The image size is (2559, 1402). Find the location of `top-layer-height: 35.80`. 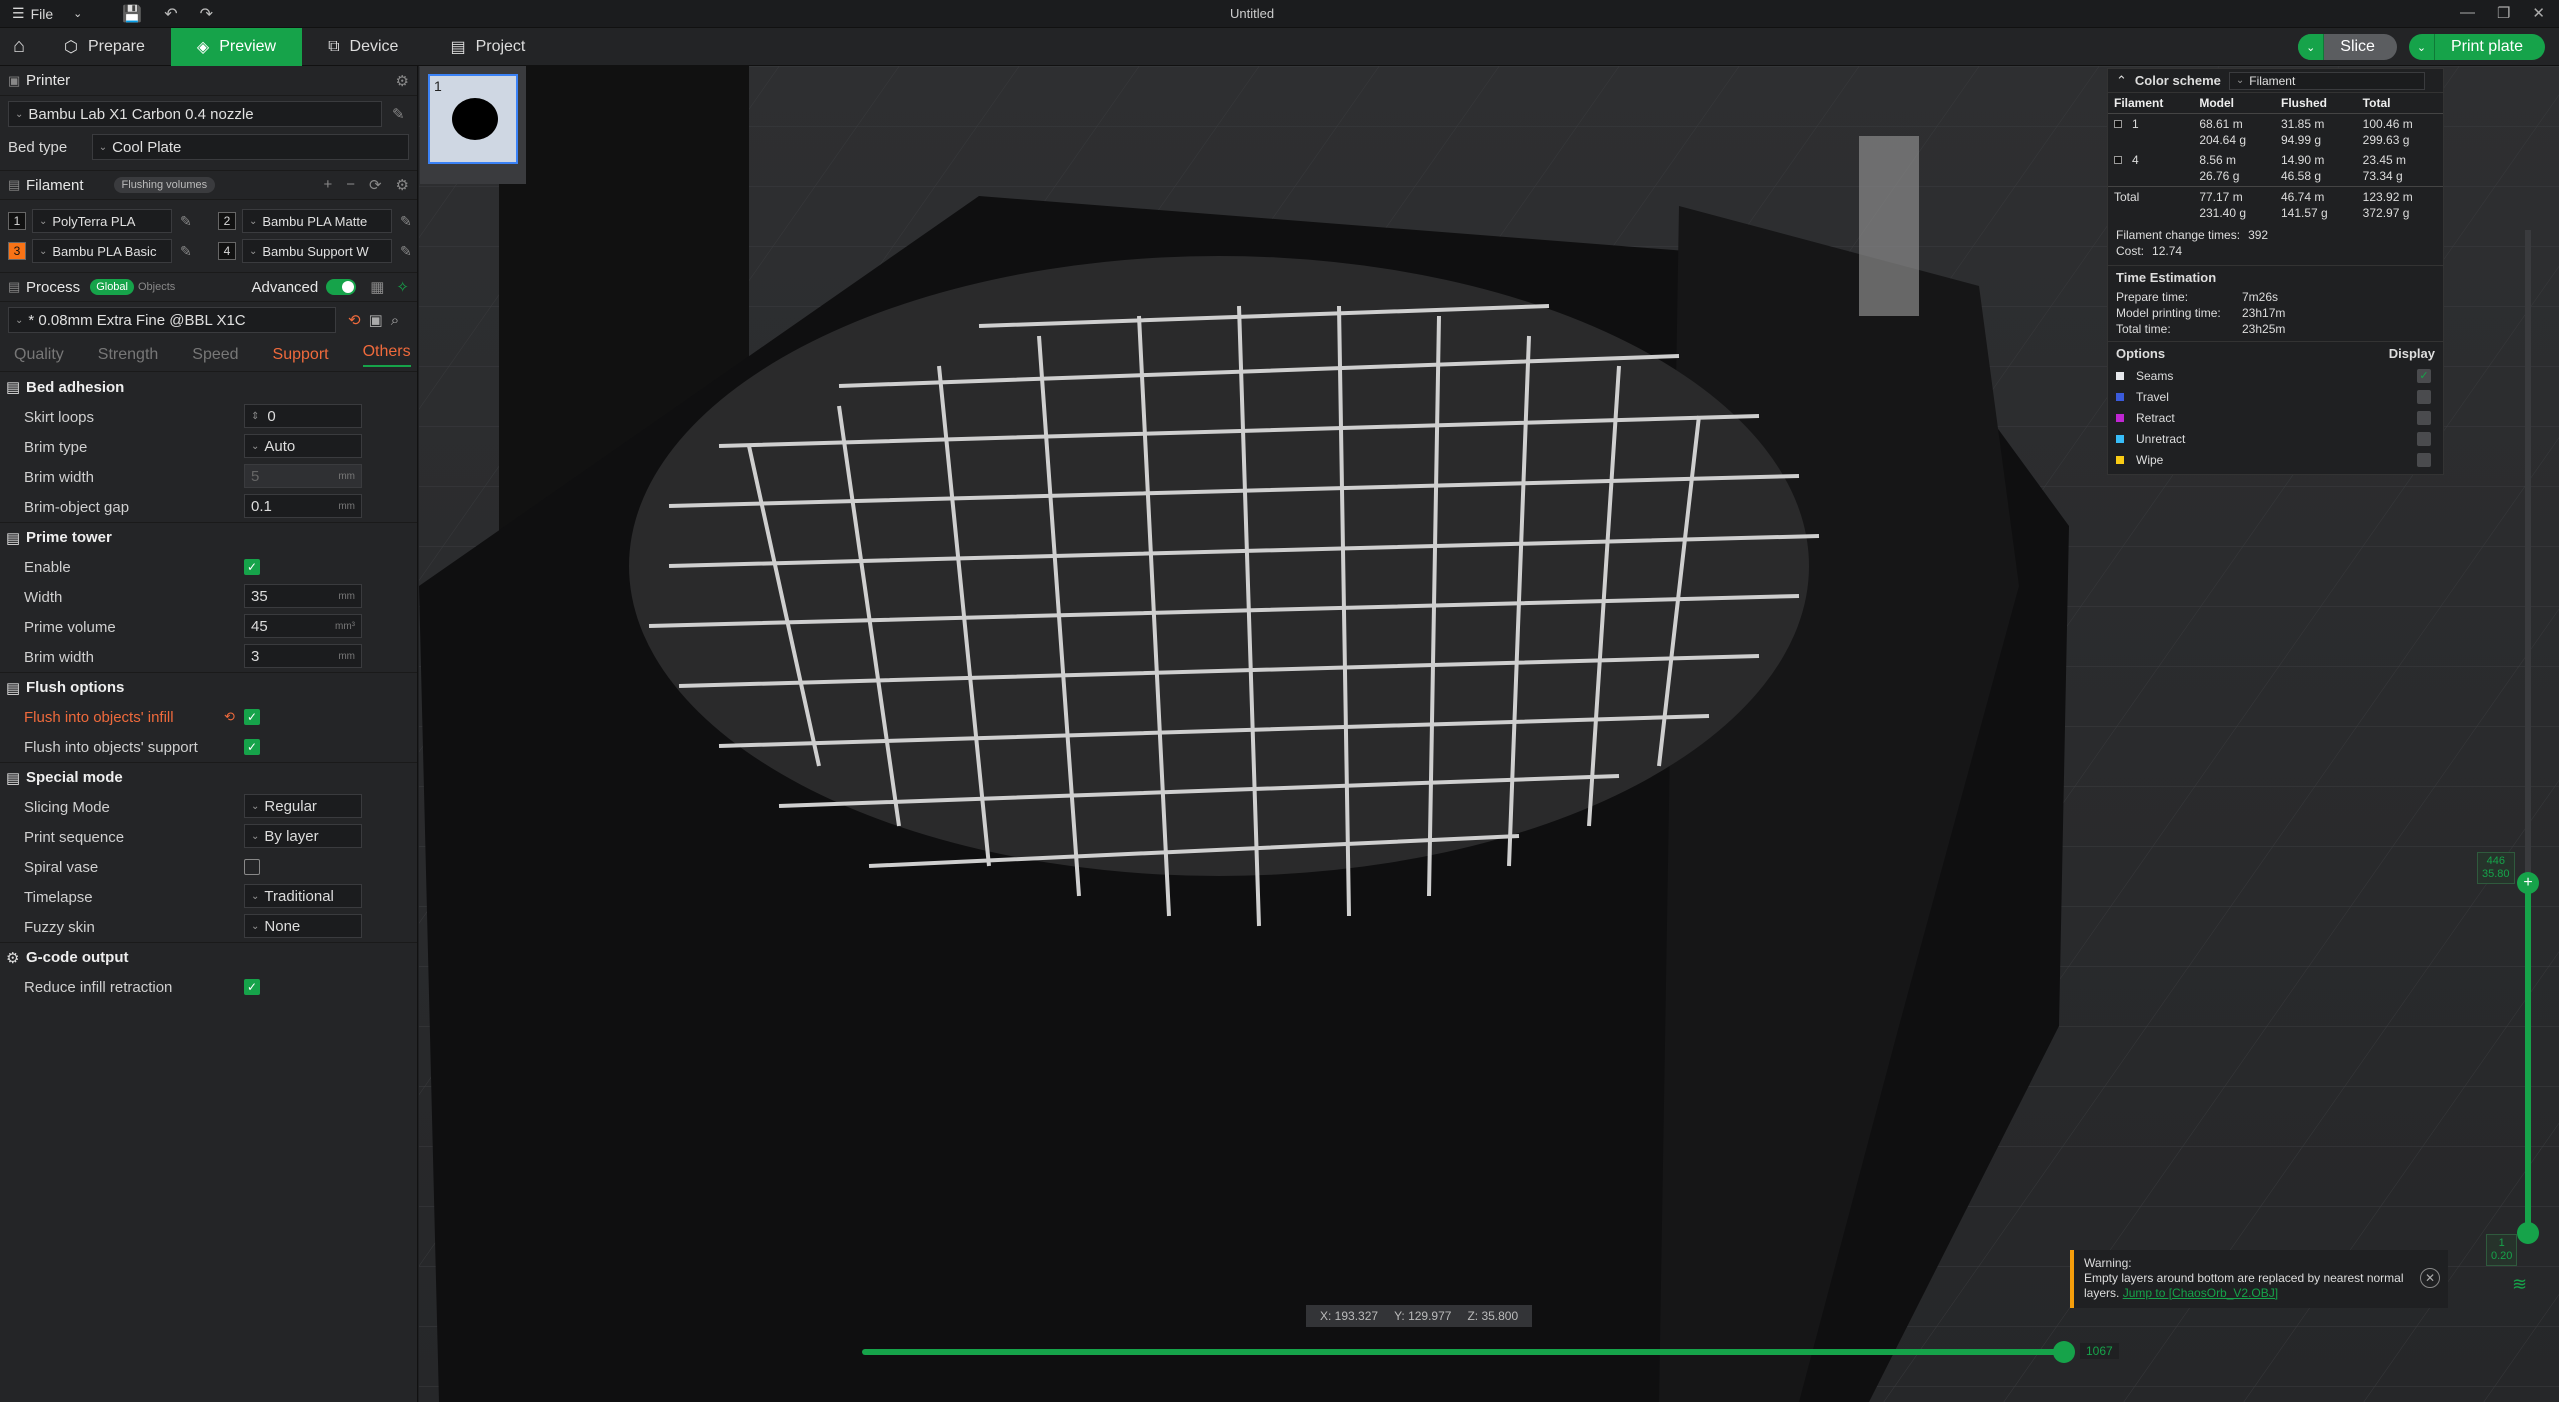

top-layer-height: 35.80 is located at coordinates (2496, 874).